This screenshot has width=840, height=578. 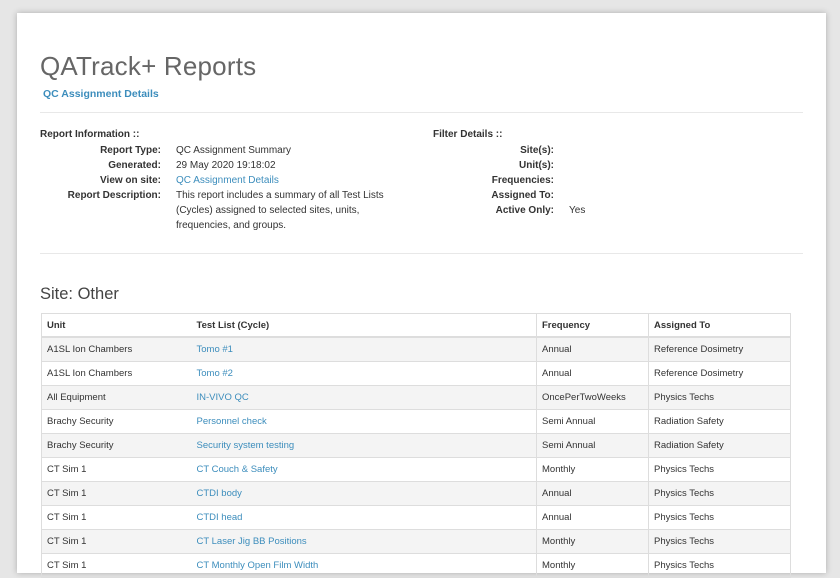 I want to click on column-header-test-list: Test List (Cycle), so click(x=364, y=325).